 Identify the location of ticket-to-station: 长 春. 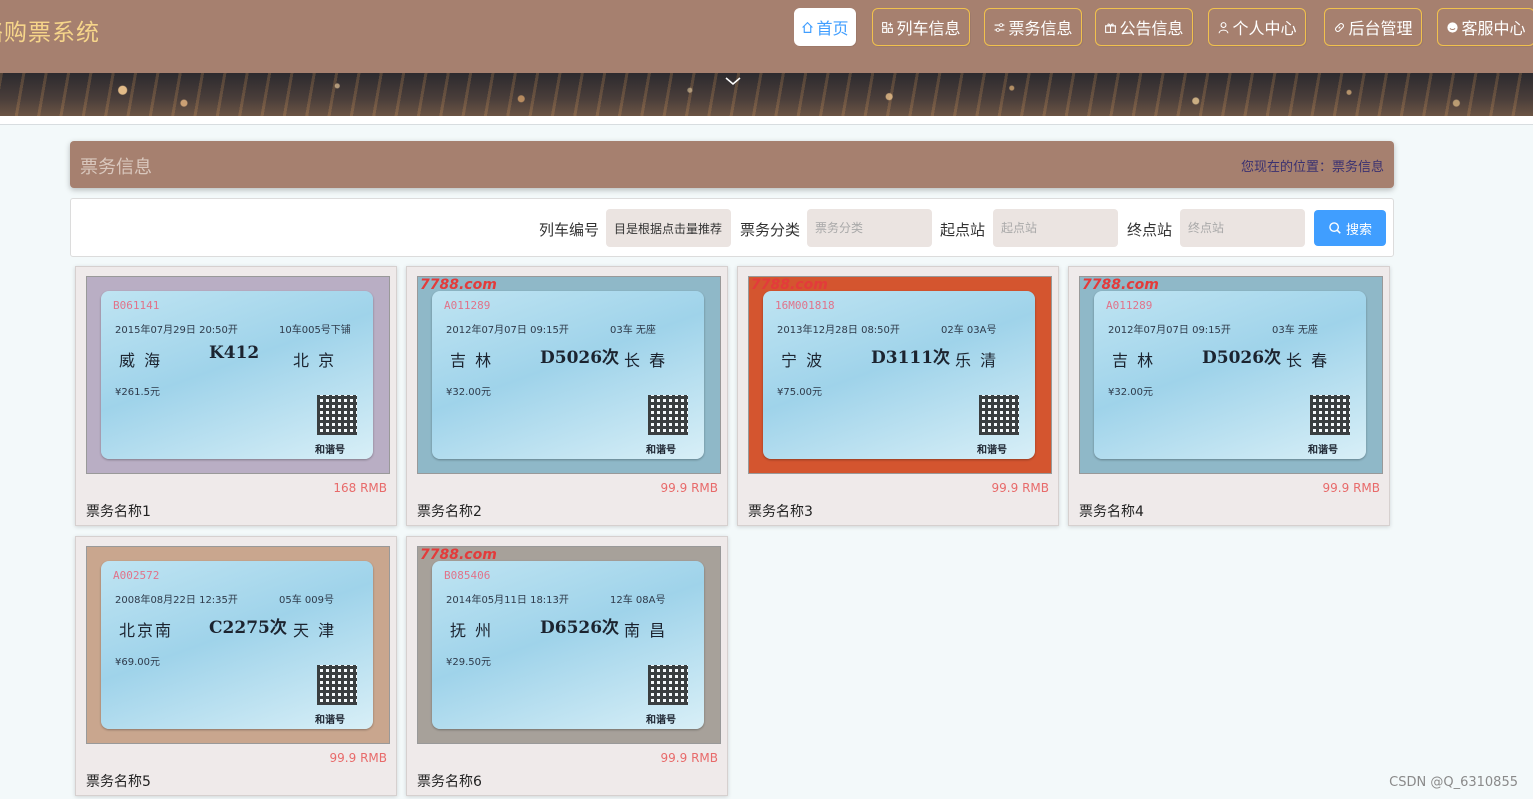
(646, 360).